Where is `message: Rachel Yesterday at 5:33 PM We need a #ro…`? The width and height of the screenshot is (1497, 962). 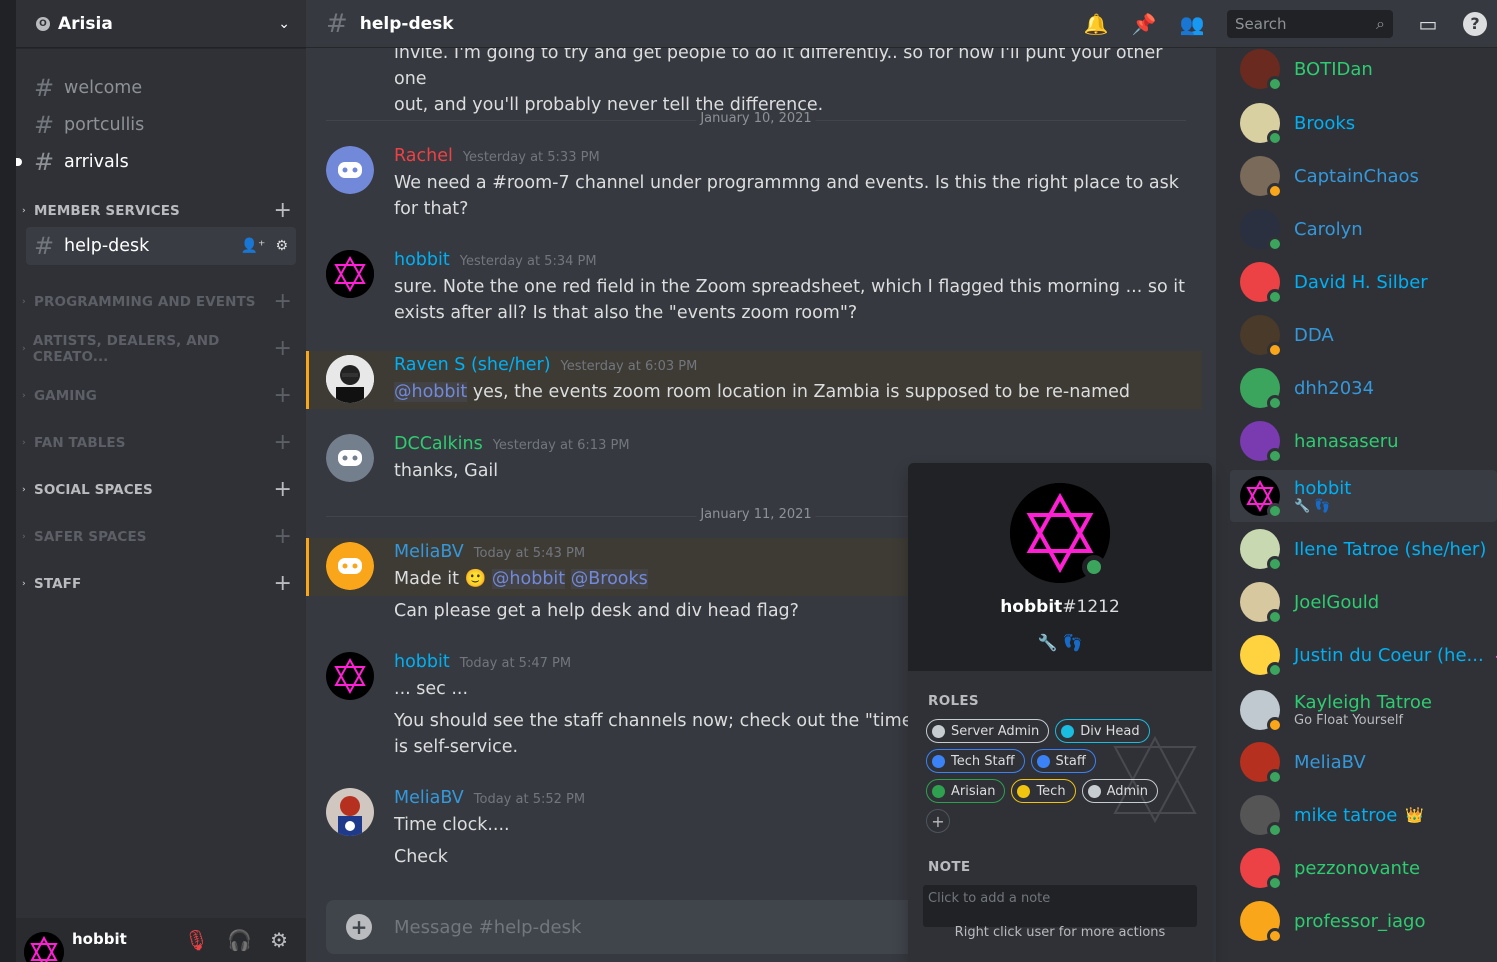
message: Rachel Yesterday at 5:33 PM We need a #ro… is located at coordinates (754, 186).